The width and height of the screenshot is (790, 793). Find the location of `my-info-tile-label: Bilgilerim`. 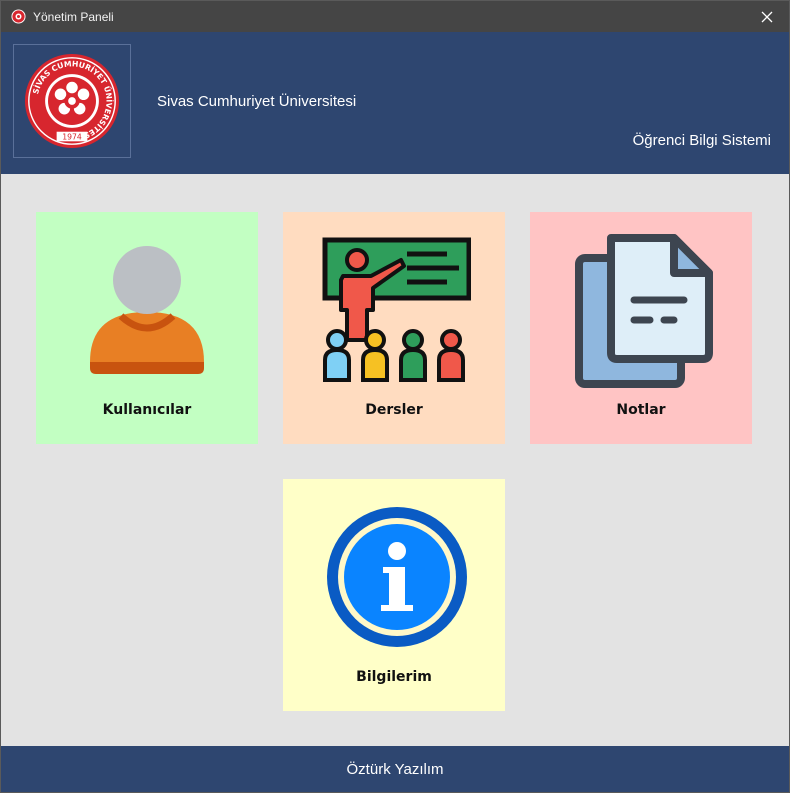

my-info-tile-label: Bilgilerim is located at coordinates (394, 677).